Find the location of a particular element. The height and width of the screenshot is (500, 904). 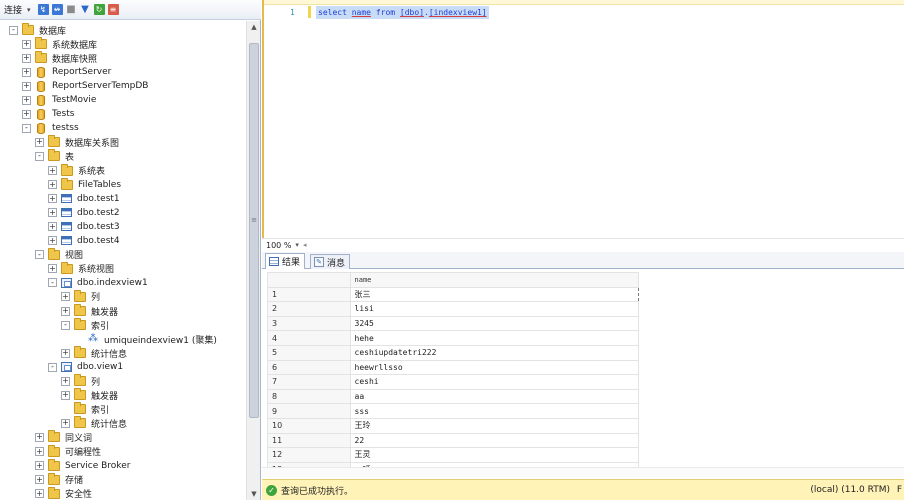

tree-node: + dbo.test2 is located at coordinates (84, 213).